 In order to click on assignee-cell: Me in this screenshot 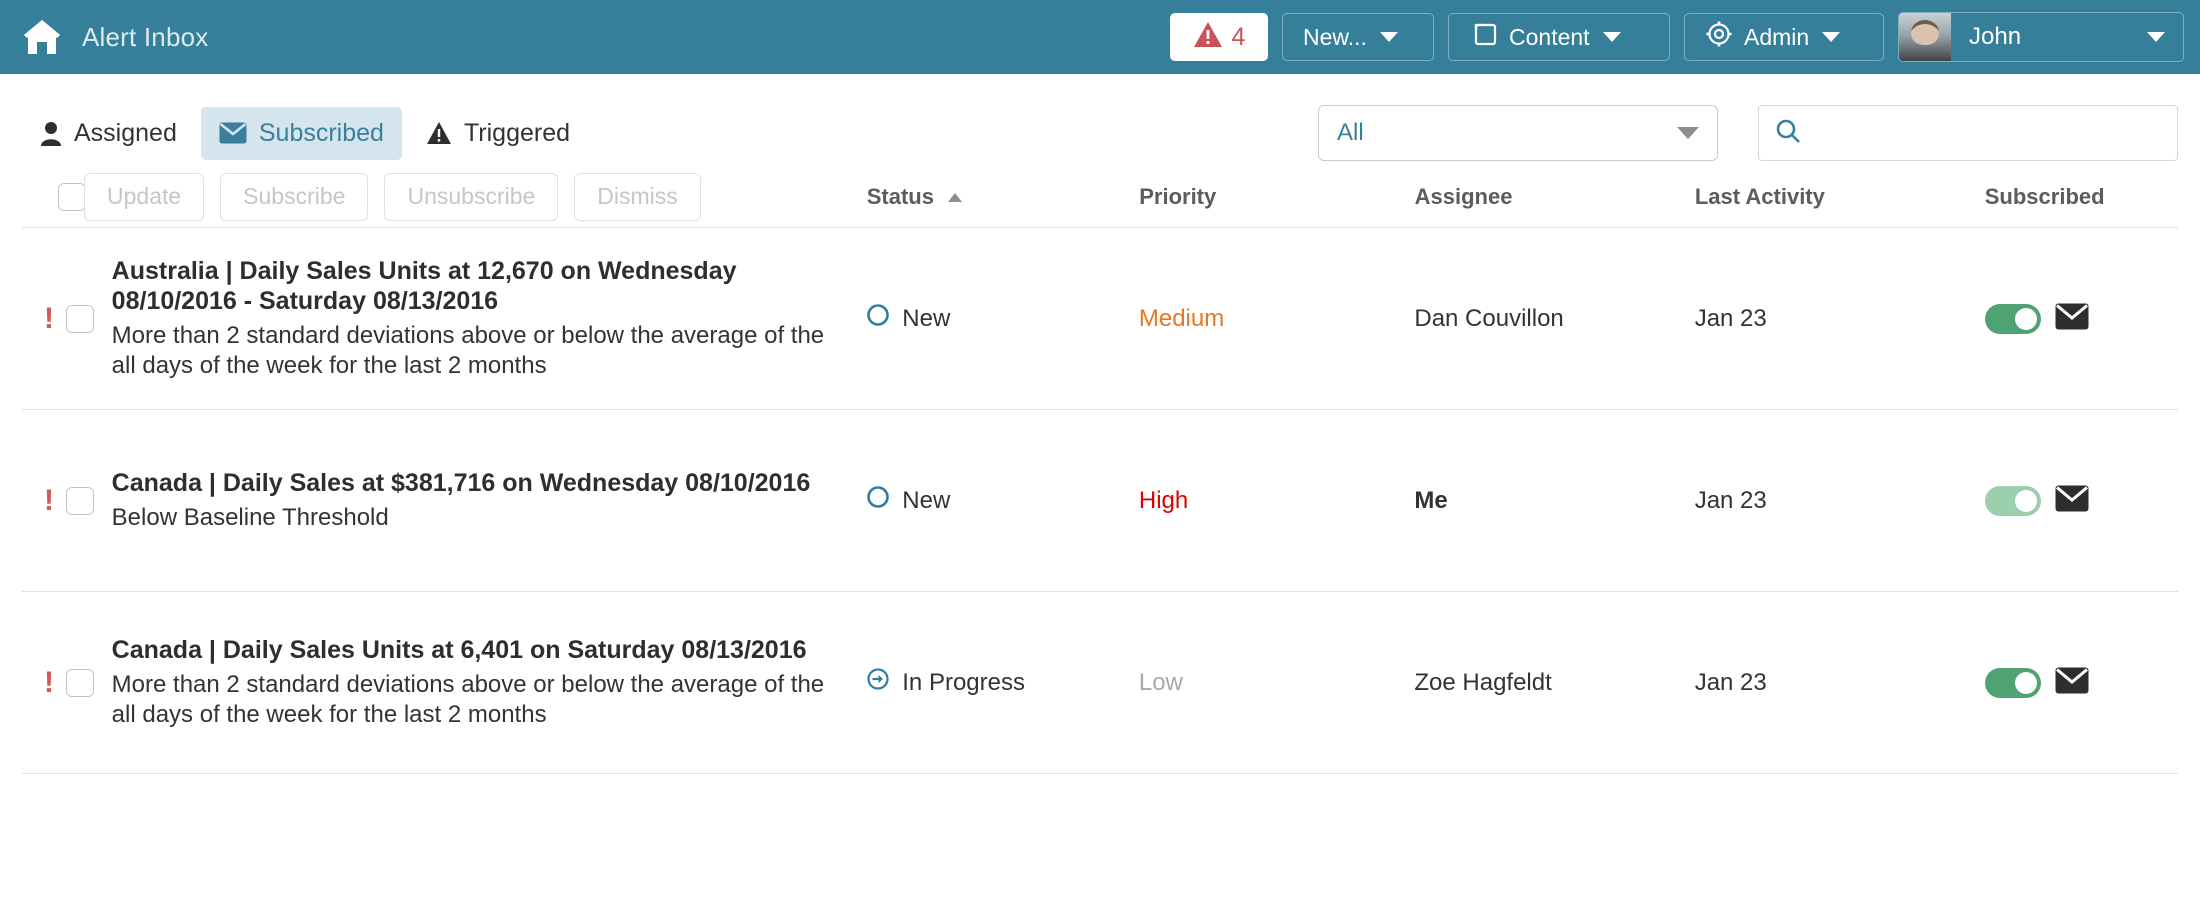, I will do `click(1431, 500)`.